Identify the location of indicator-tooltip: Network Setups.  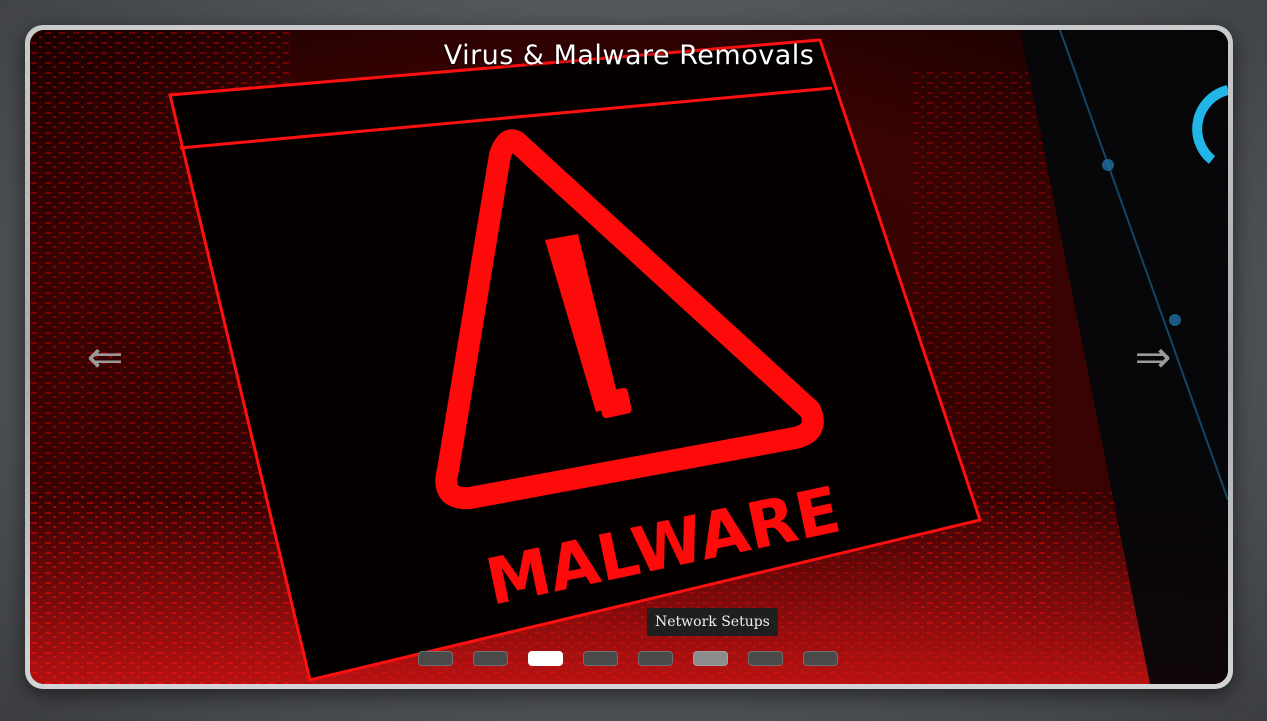
(712, 622).